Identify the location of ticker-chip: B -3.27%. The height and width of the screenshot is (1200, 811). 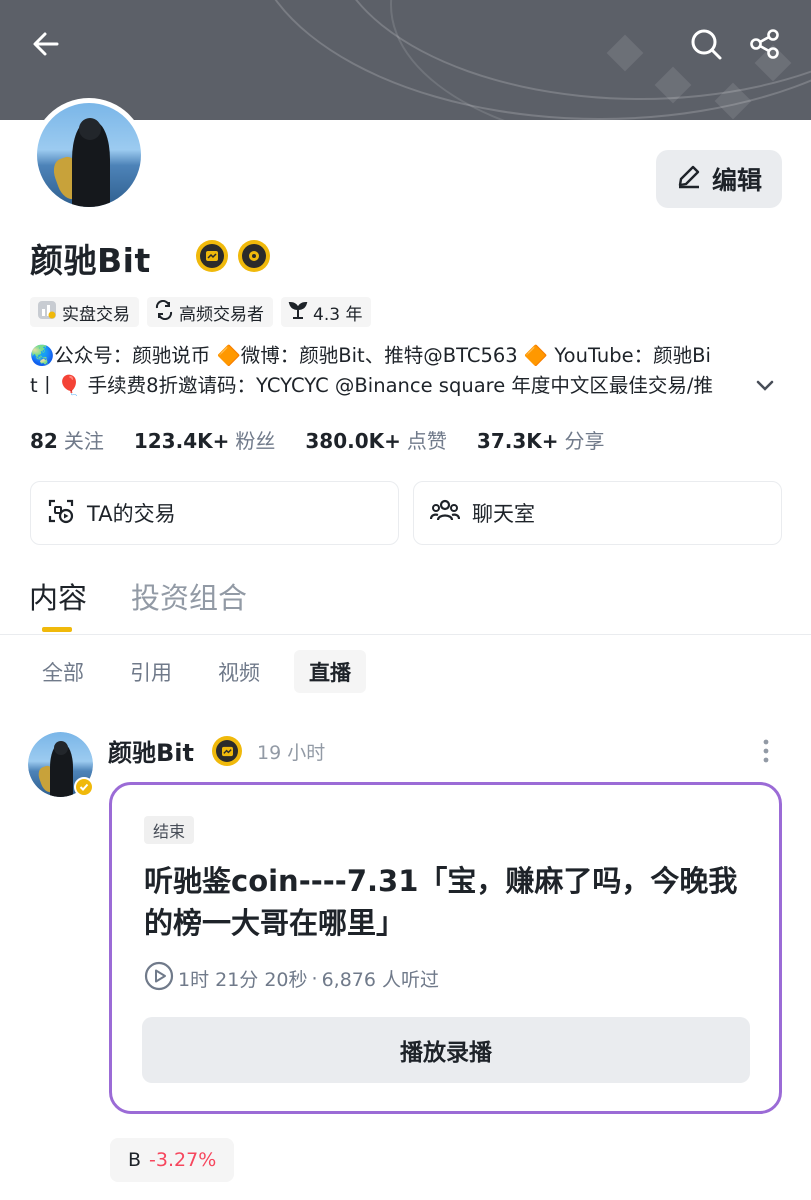
(172, 1160).